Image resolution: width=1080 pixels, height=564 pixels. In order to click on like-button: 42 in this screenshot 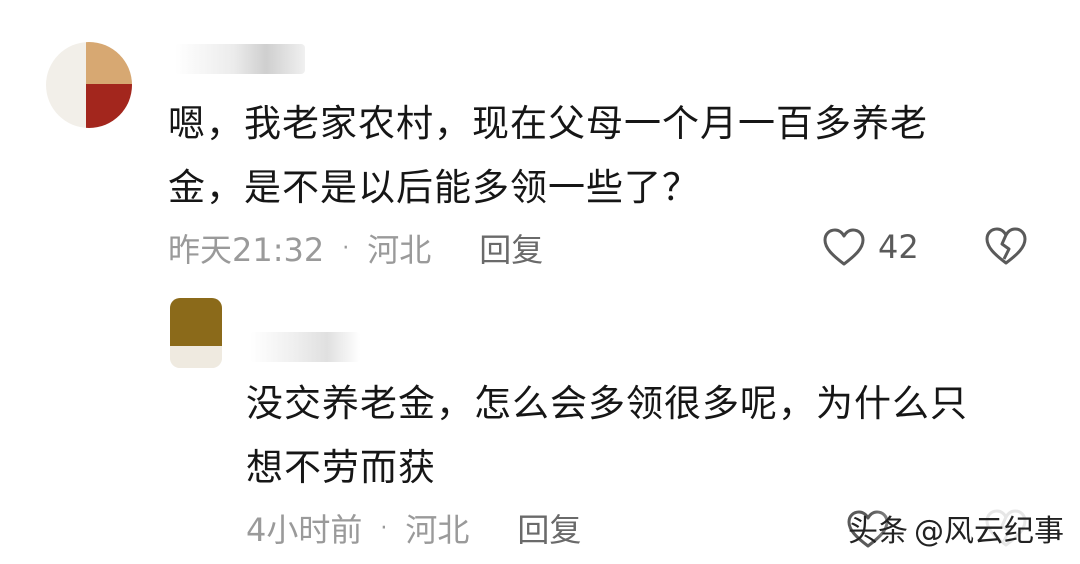, I will do `click(870, 247)`.